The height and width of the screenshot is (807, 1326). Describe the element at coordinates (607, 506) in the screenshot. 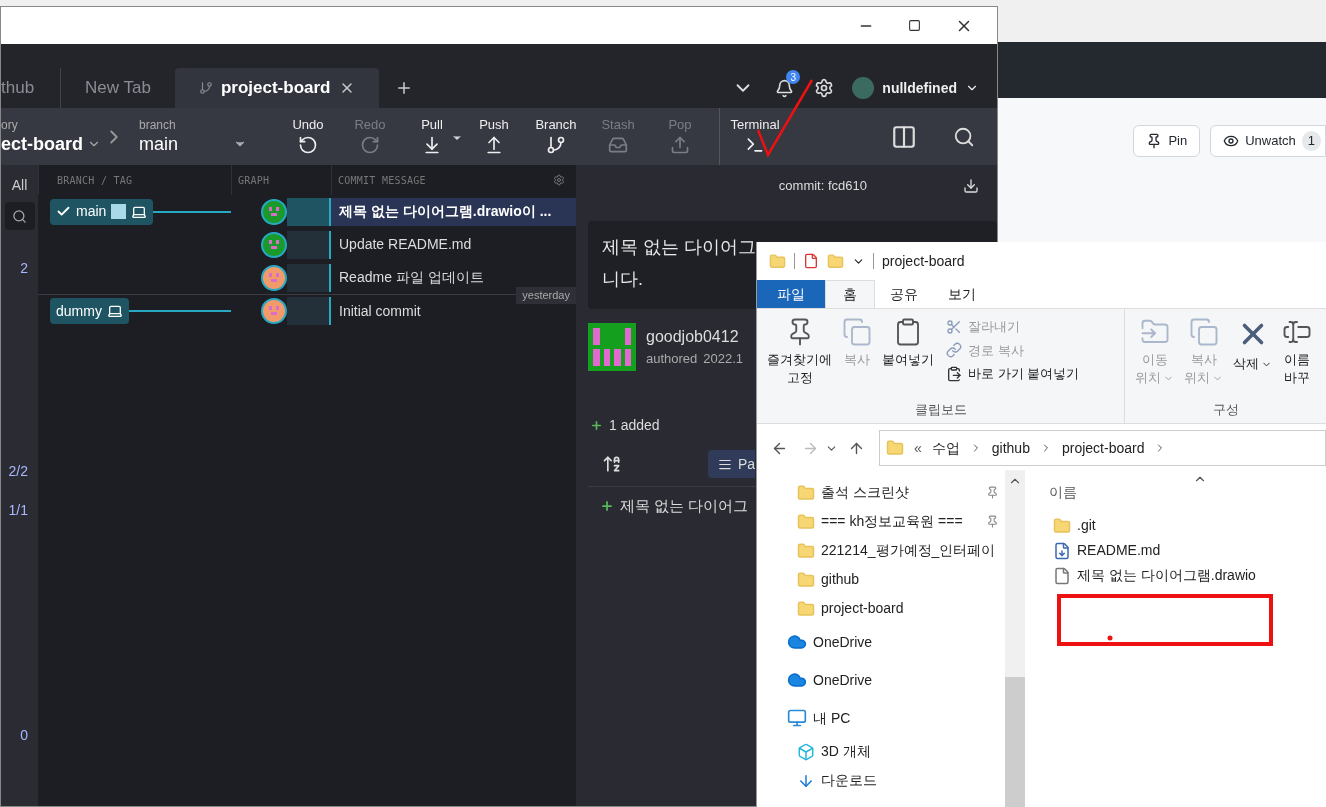

I see `plus-icon` at that location.